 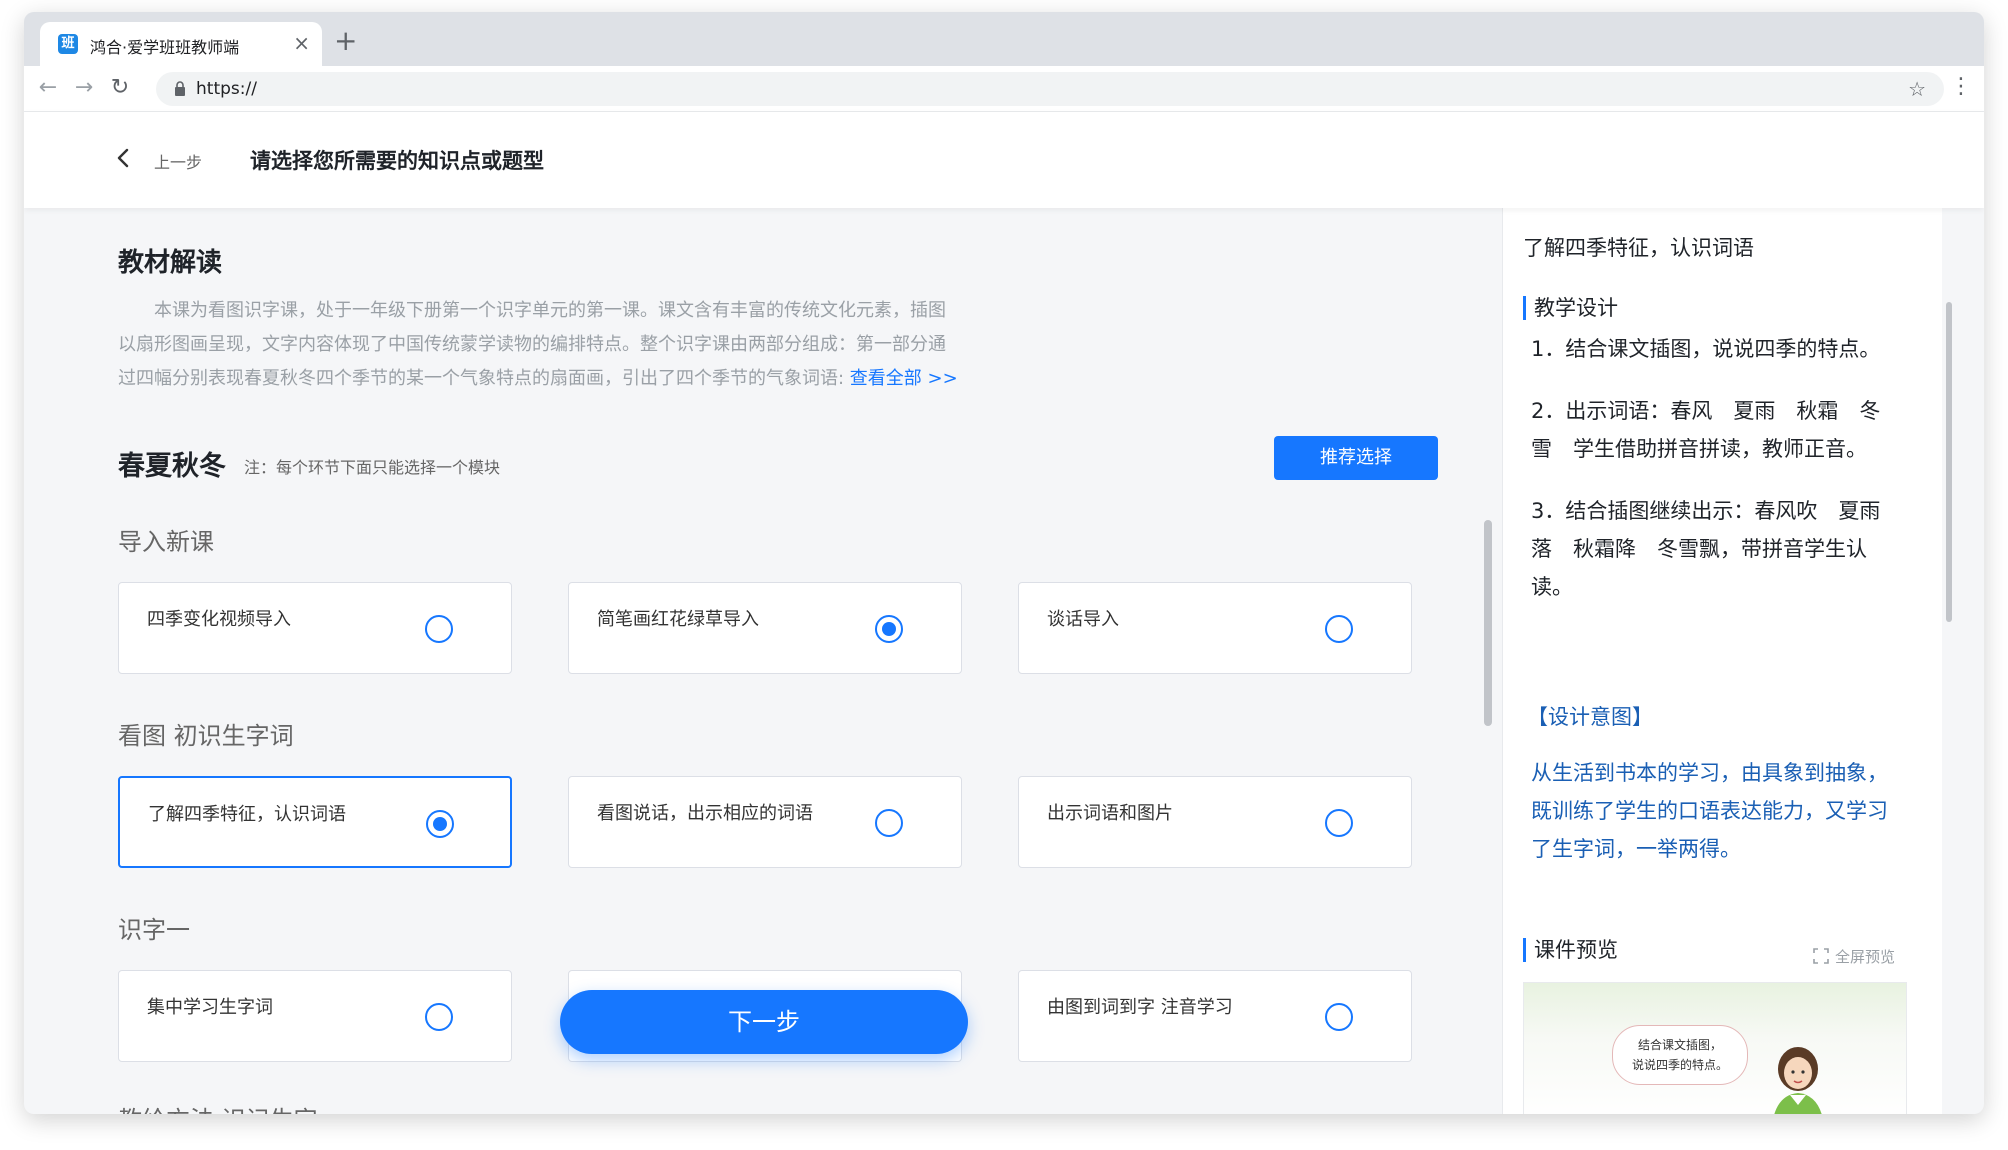 What do you see at coordinates (1110, 813) in the screenshot?
I see `option-label: 出示词语和图片` at bounding box center [1110, 813].